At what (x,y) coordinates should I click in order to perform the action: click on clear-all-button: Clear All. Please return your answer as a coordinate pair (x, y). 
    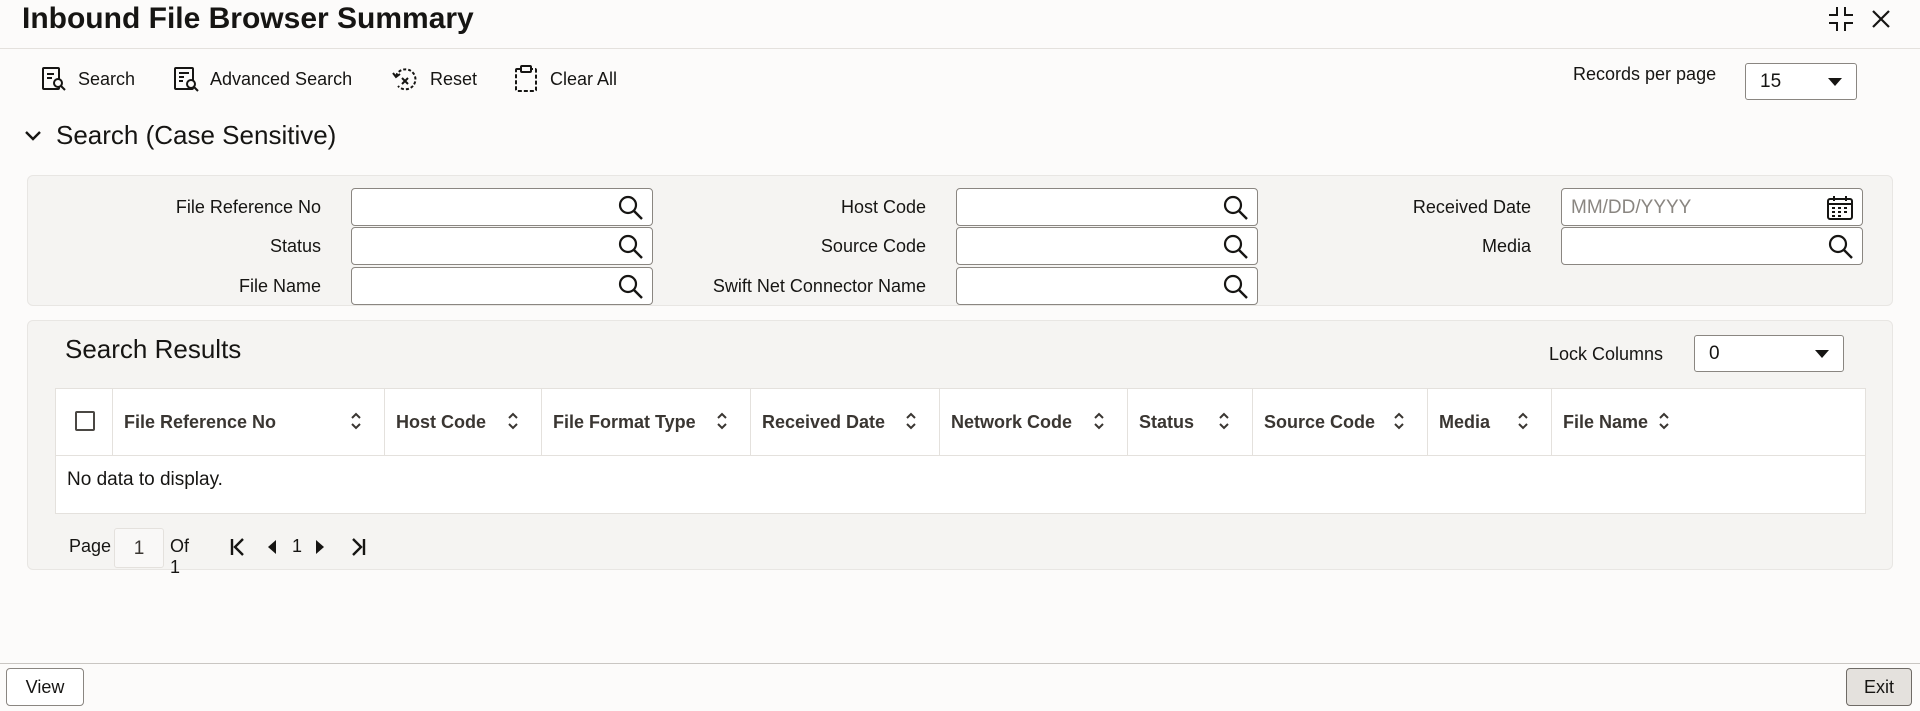
    Looking at the image, I should click on (564, 79).